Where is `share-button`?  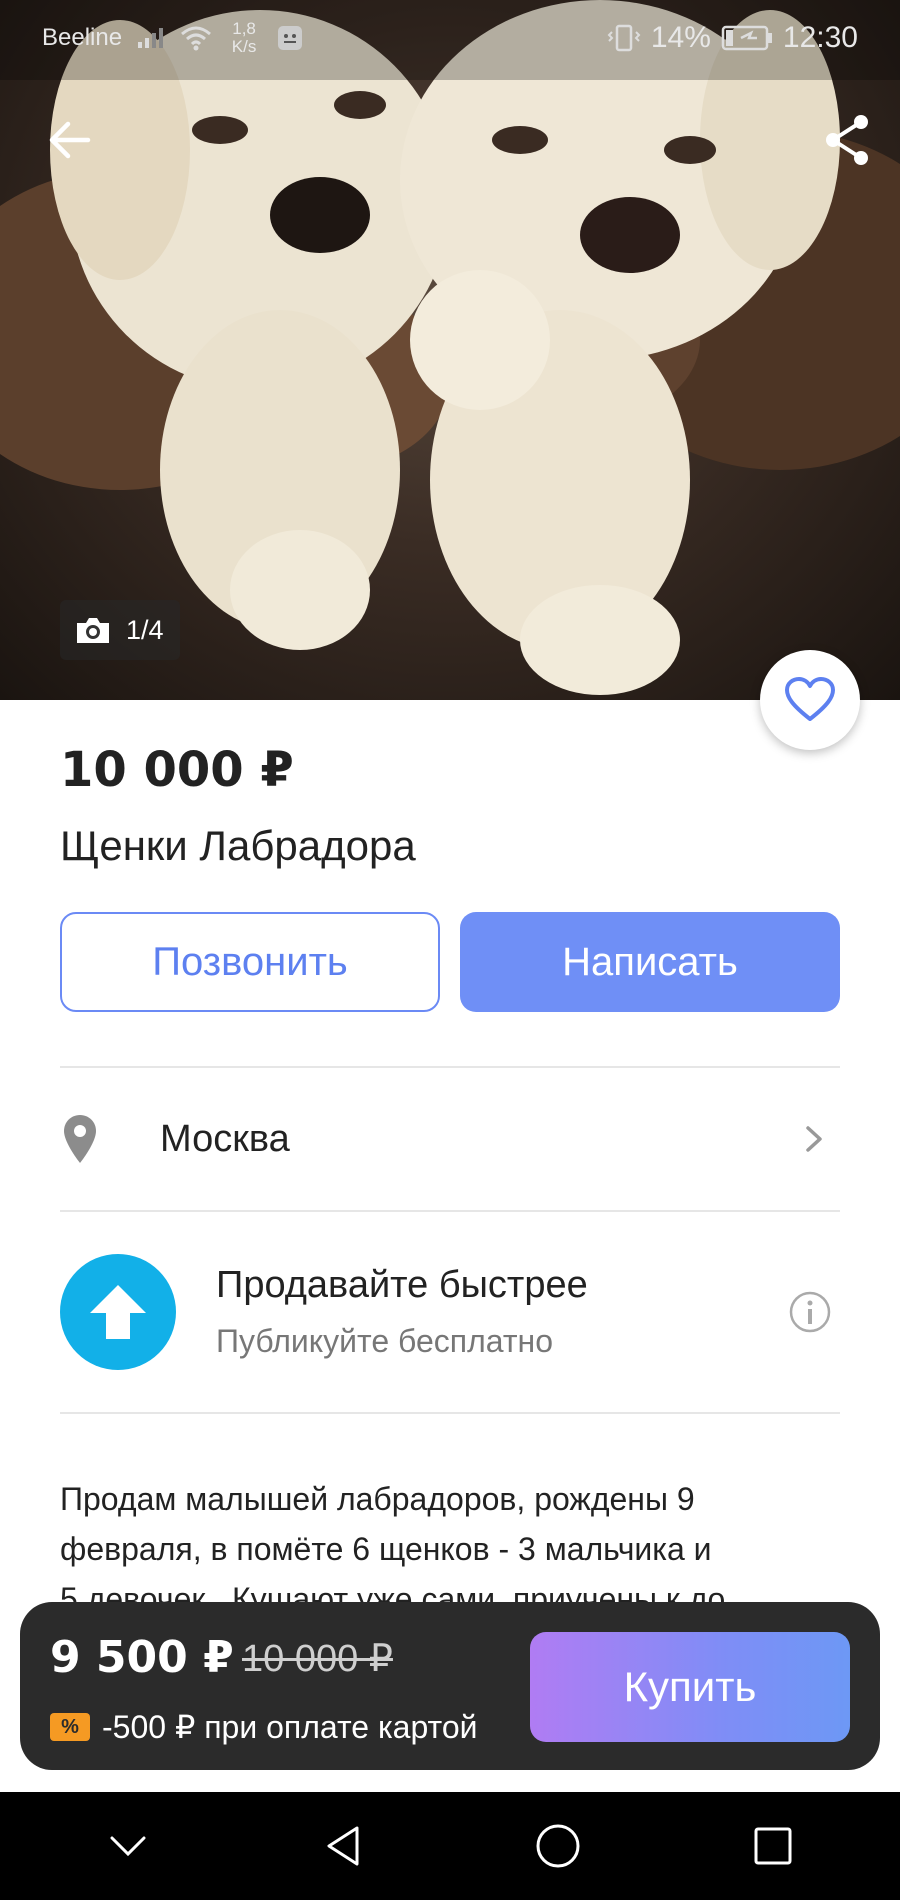 share-button is located at coordinates (848, 140).